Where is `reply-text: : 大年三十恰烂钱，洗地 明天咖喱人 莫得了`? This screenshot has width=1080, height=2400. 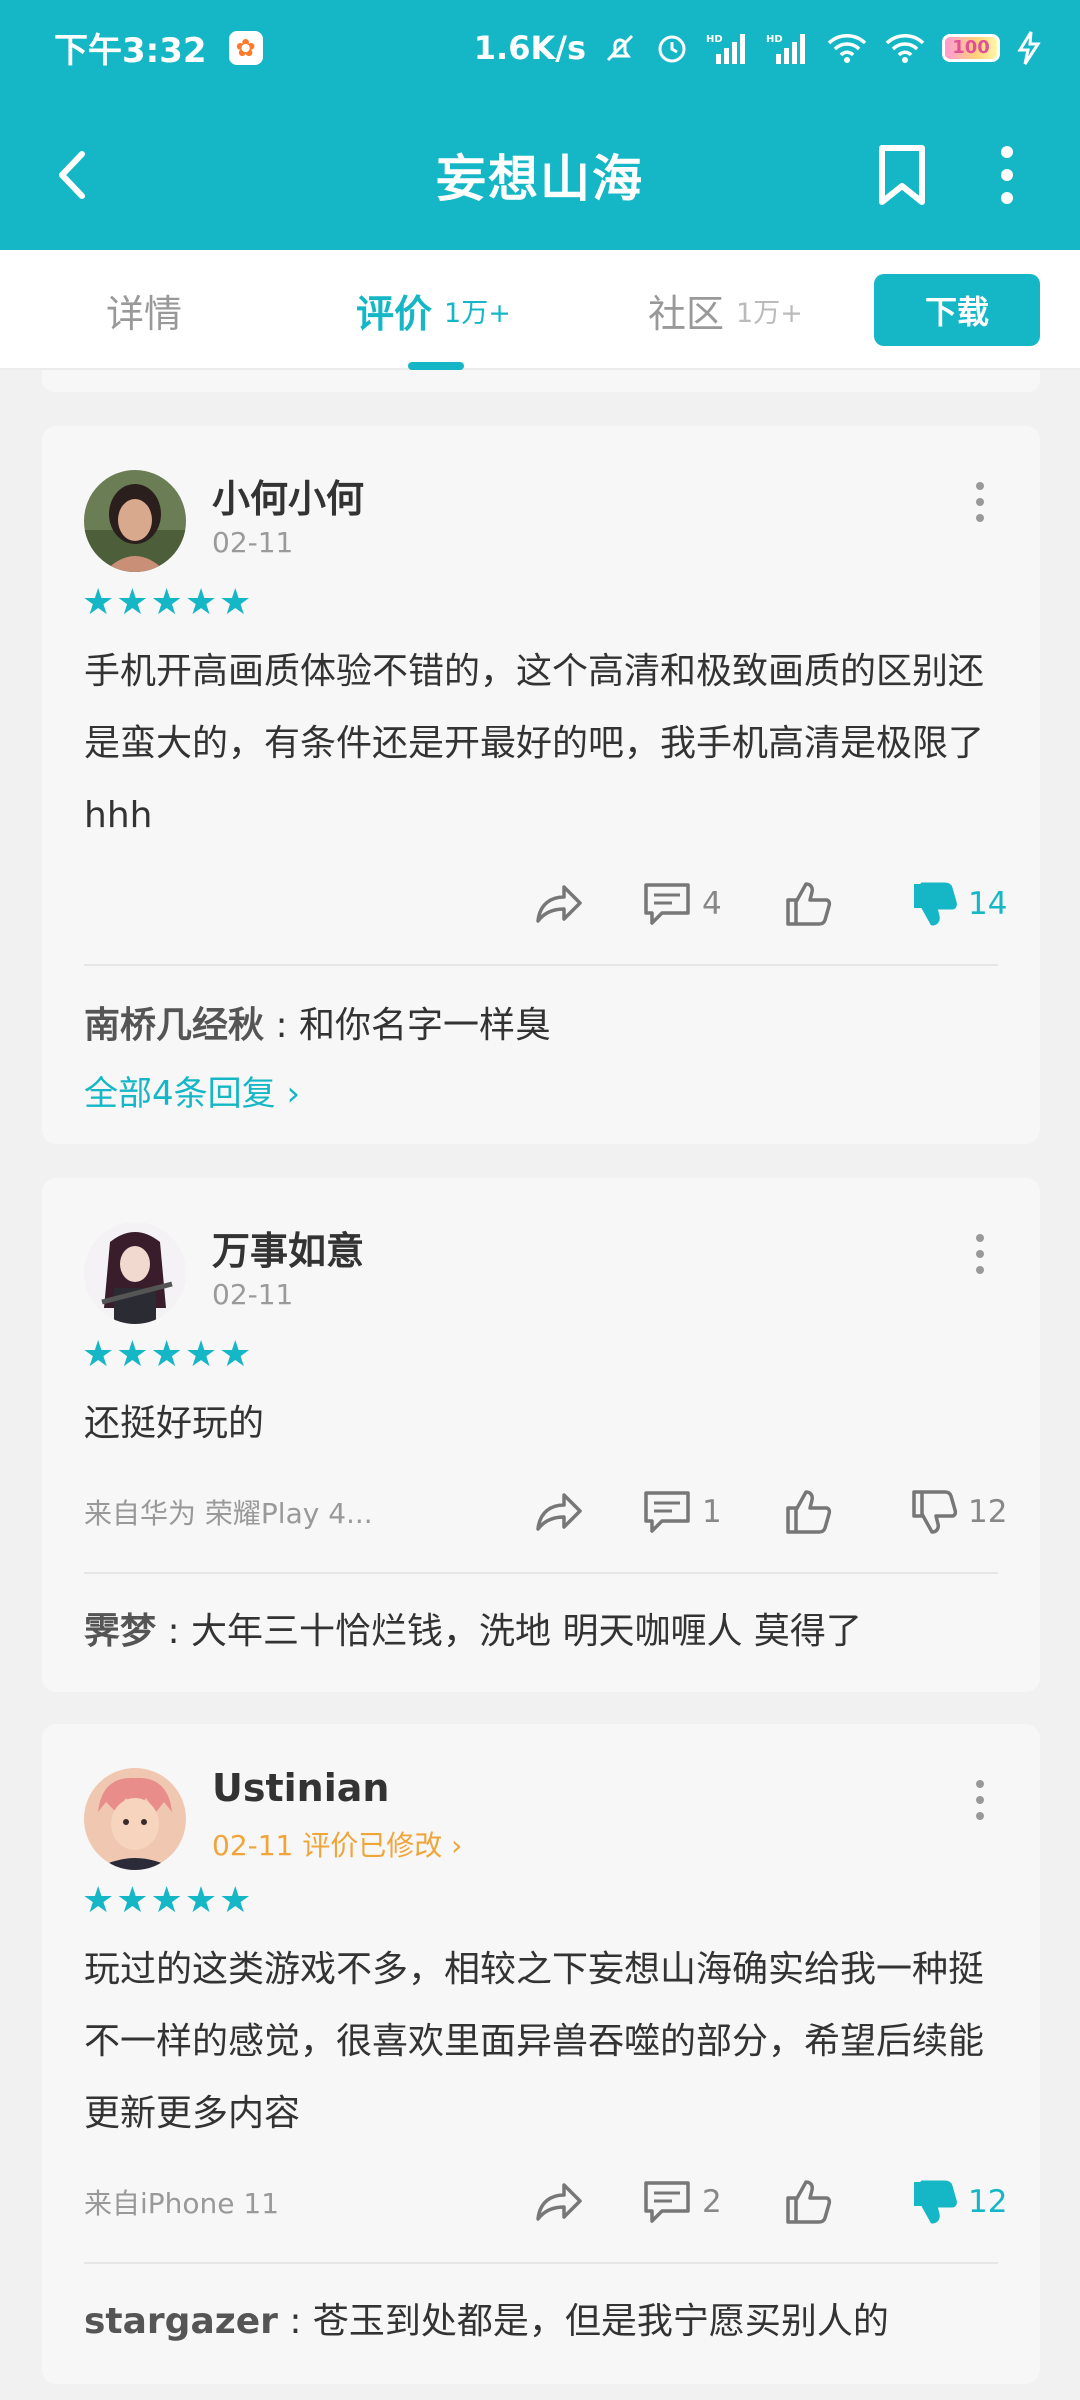
reply-text: : 大年三十恰烂钱，洗地 明天咖喱人 莫得了 is located at coordinates (509, 1631).